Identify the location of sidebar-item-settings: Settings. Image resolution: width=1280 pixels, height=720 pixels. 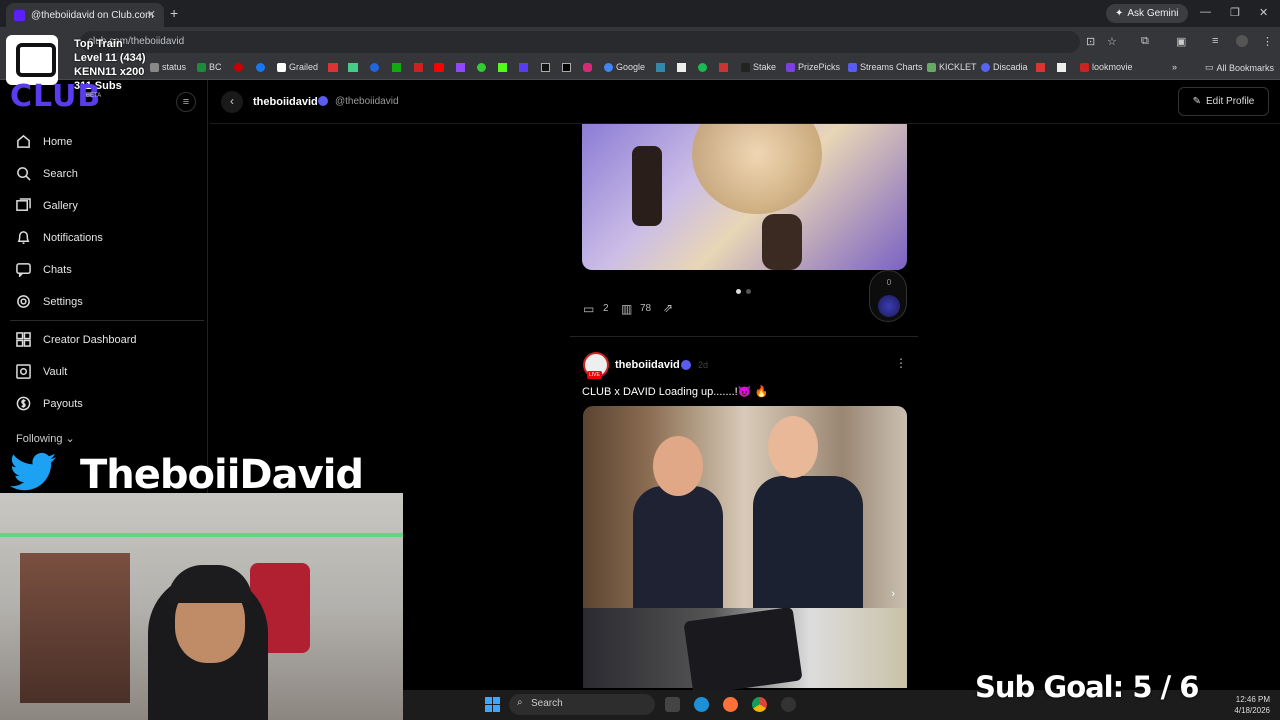
(49, 301).